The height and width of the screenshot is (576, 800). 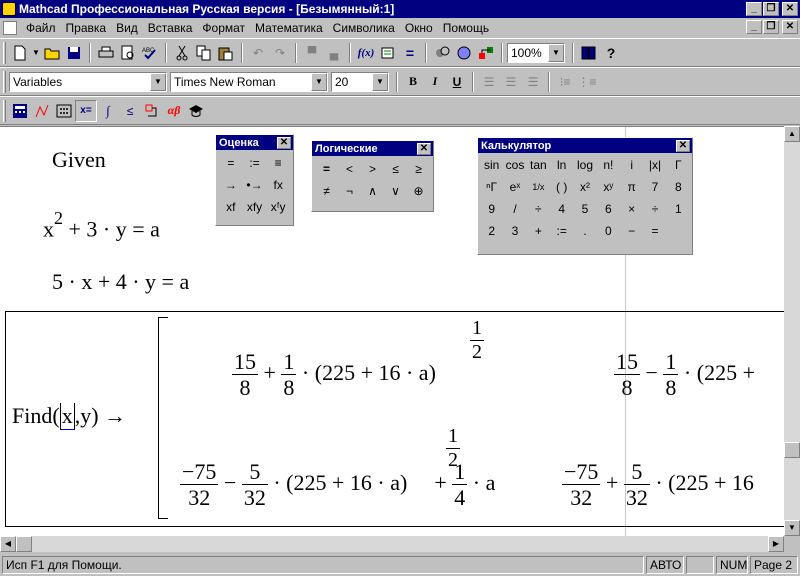 What do you see at coordinates (366, 53) in the screenshot?
I see `insert-function-icon: f(x)` at bounding box center [366, 53].